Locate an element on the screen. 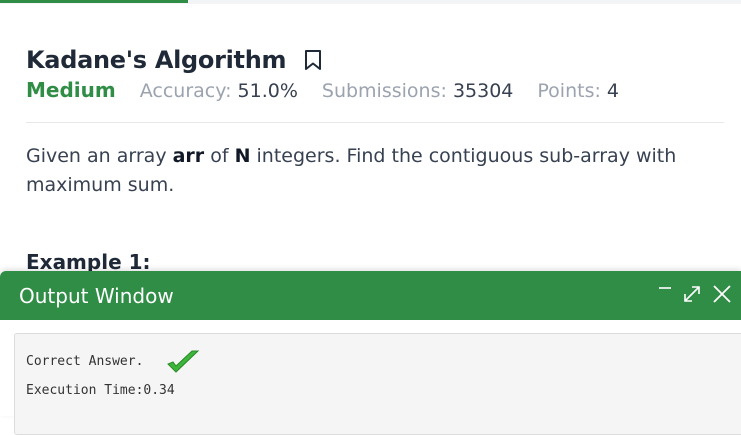 The width and height of the screenshot is (741, 435). close-icon is located at coordinates (722, 296).